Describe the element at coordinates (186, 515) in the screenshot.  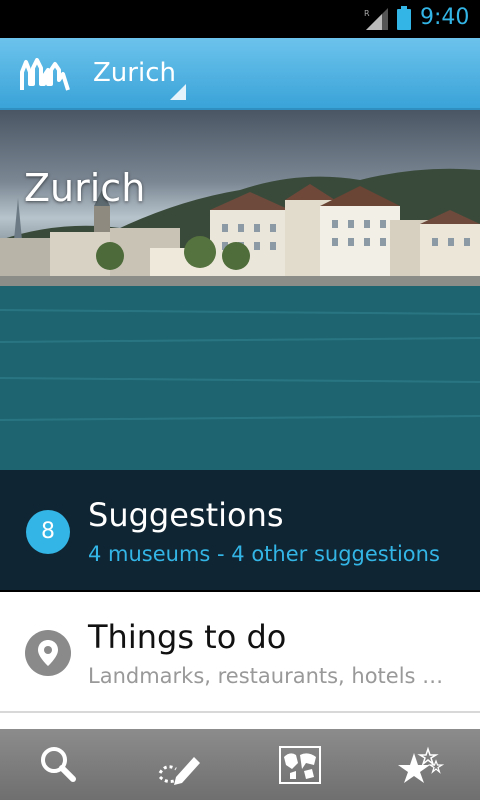
I see `suggestions-title: Suggestions` at that location.